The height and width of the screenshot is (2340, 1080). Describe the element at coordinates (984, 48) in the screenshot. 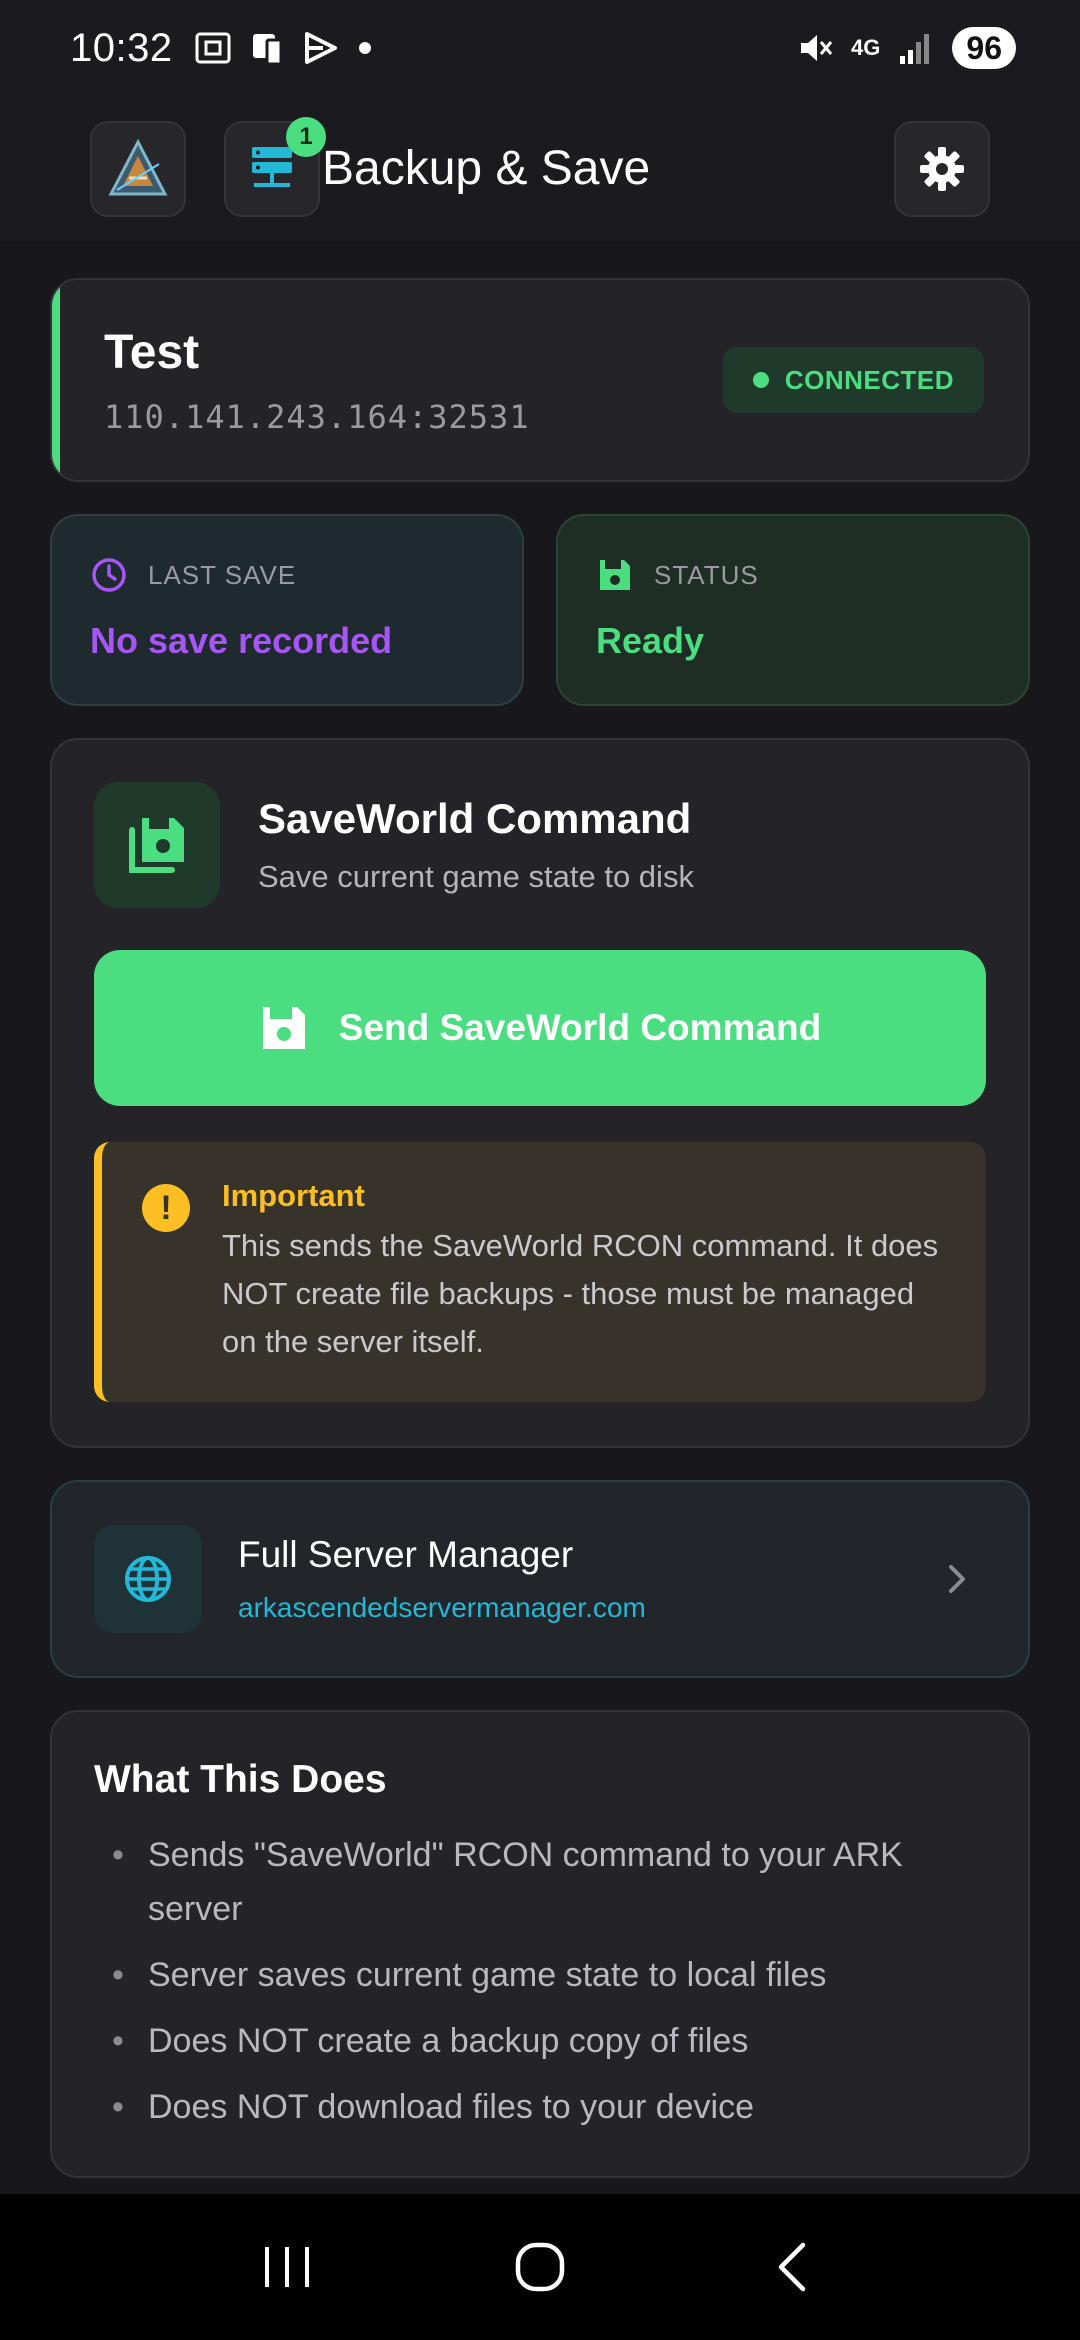

I see `battery-level: 96` at that location.